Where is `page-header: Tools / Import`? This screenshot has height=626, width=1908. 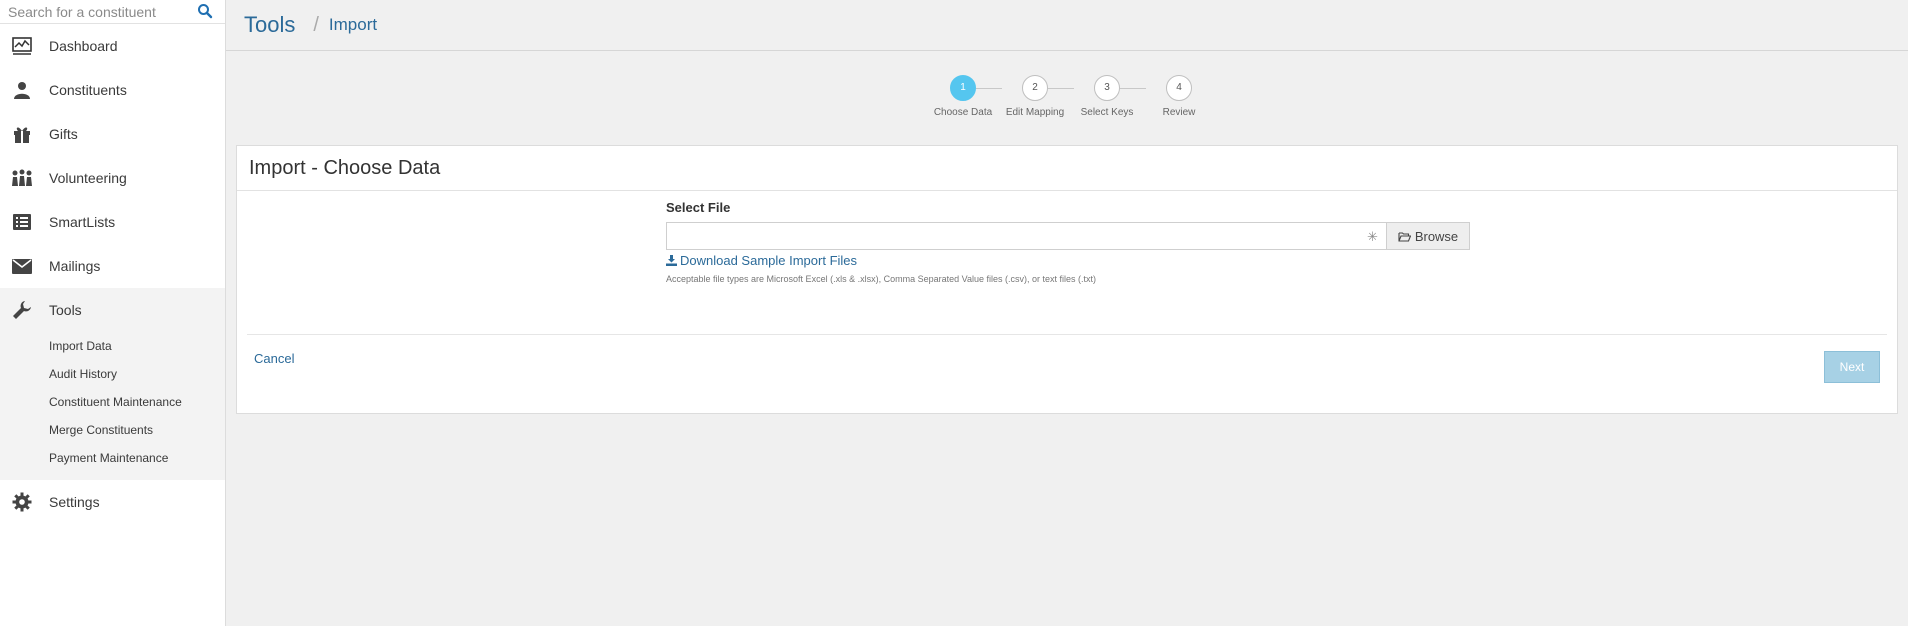 page-header: Tools / Import is located at coordinates (1067, 25).